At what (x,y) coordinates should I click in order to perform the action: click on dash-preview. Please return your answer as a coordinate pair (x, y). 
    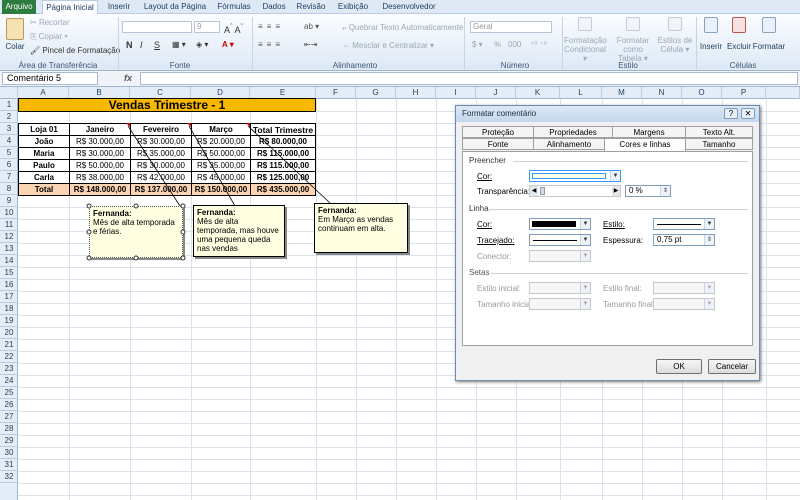
    Looking at the image, I should click on (555, 240).